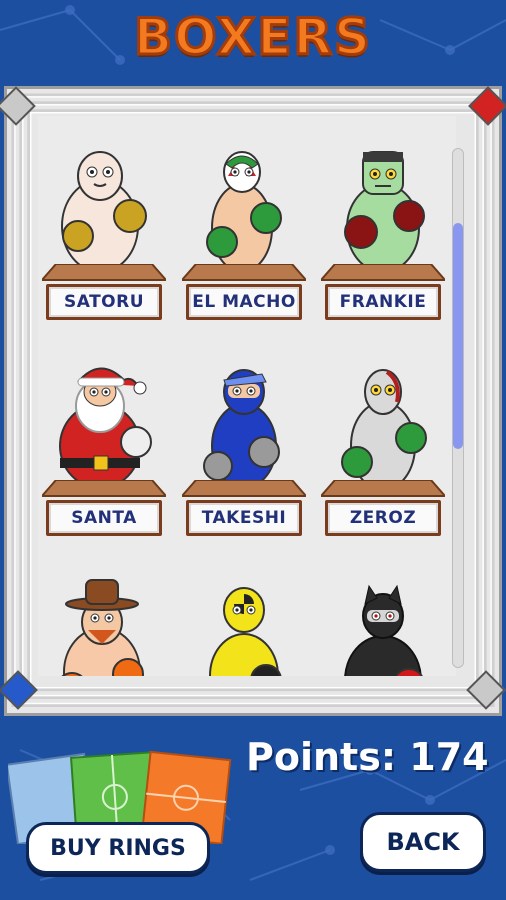 The width and height of the screenshot is (506, 900). I want to click on boxer-card-cat-woman, so click(383, 626).